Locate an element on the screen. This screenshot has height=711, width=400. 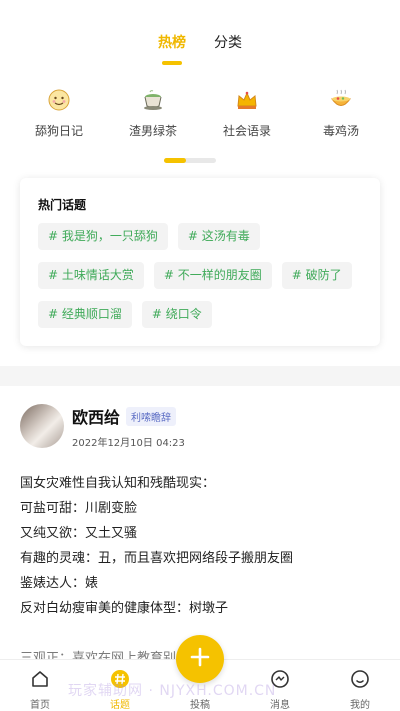
author-name: 欧西给 is located at coordinates (96, 416).